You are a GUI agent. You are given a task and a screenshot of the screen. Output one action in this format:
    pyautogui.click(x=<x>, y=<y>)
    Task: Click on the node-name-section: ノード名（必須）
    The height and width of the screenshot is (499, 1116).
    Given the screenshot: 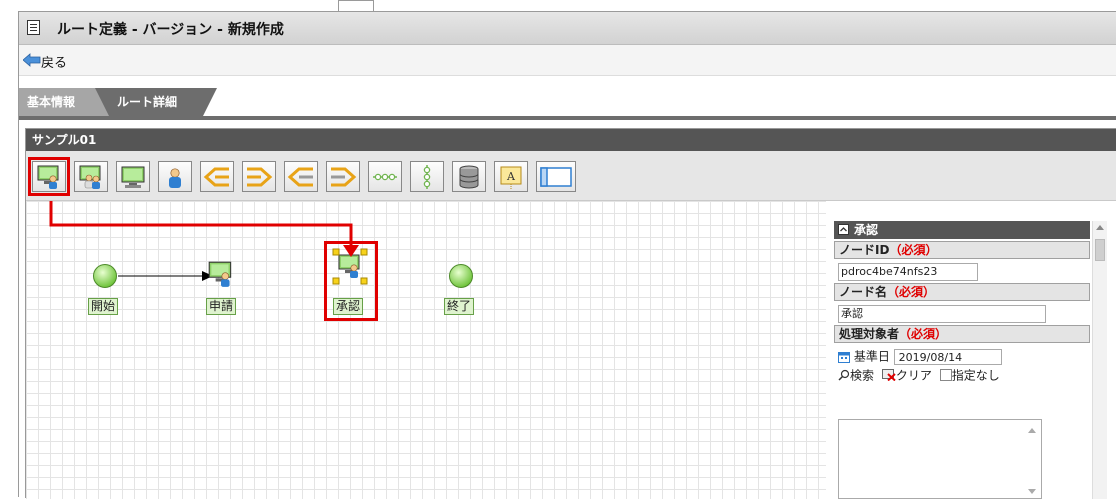 What is the action you would take?
    pyautogui.click(x=962, y=292)
    